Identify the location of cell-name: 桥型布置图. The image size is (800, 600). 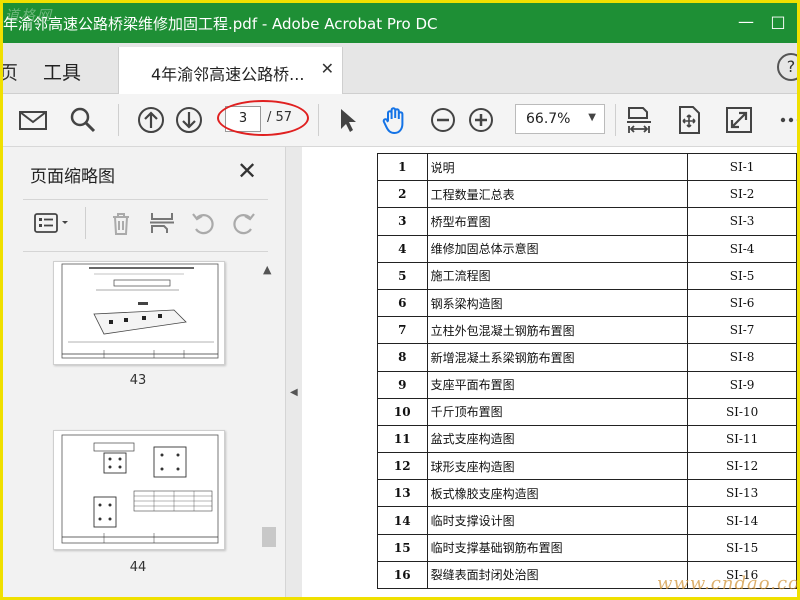
(557, 221).